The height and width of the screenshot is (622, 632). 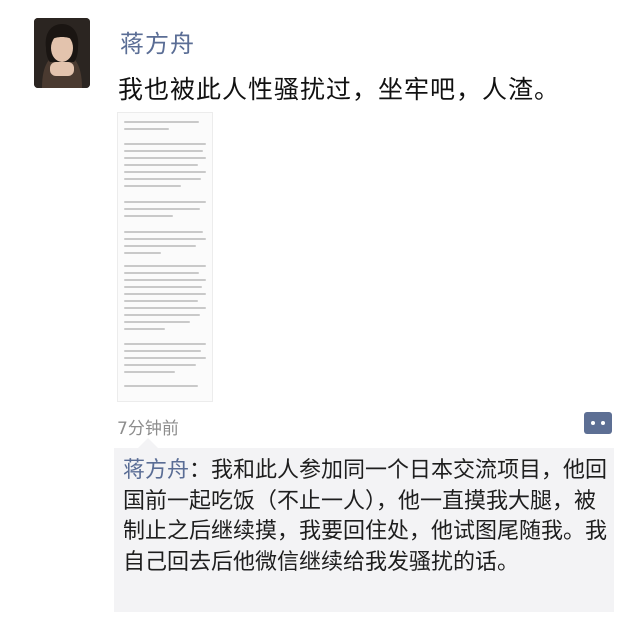 I want to click on post-author-name: 蒋方舟, so click(x=157, y=41).